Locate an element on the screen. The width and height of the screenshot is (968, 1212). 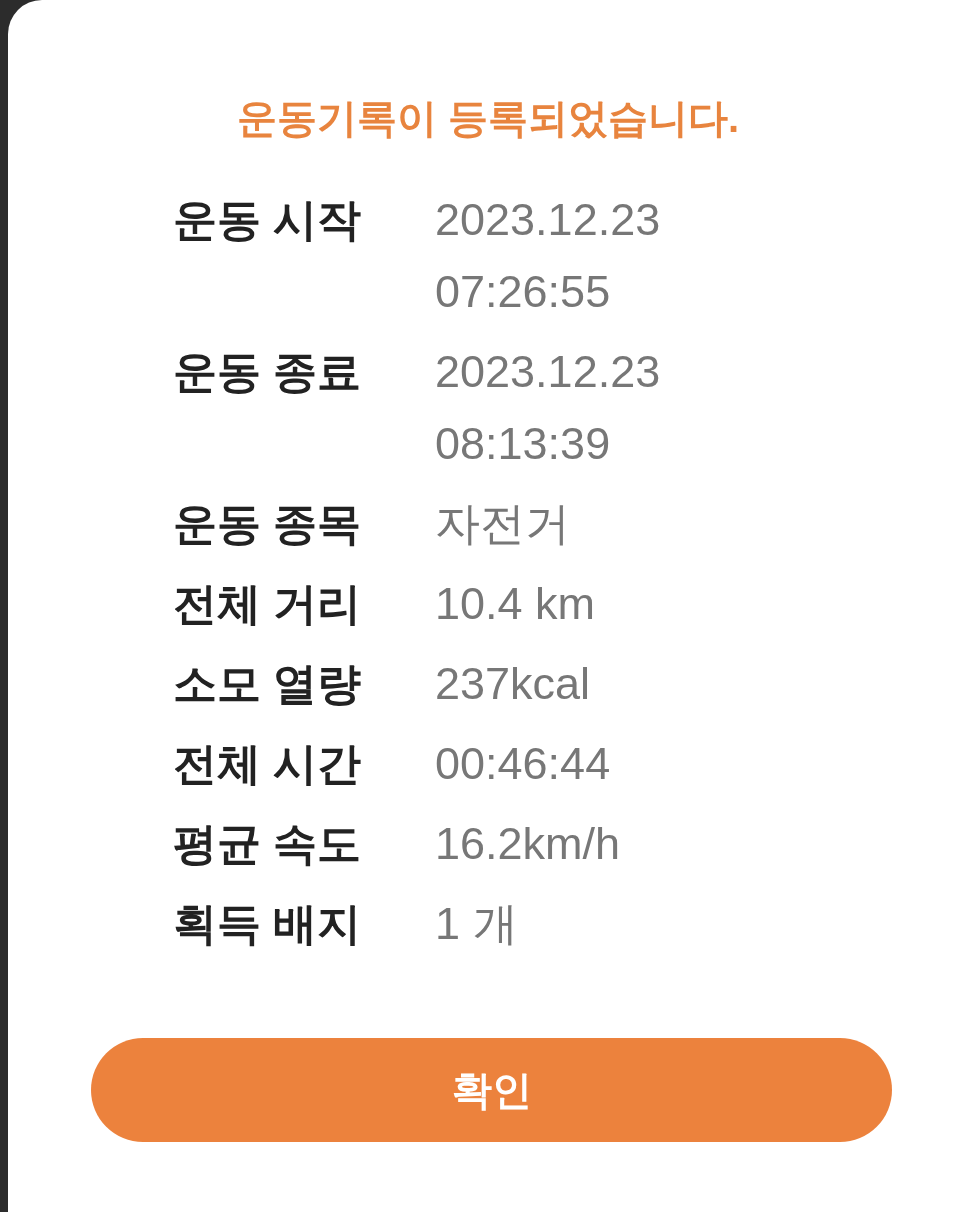
field-label: 소모 열량 is located at coordinates (268, 684).